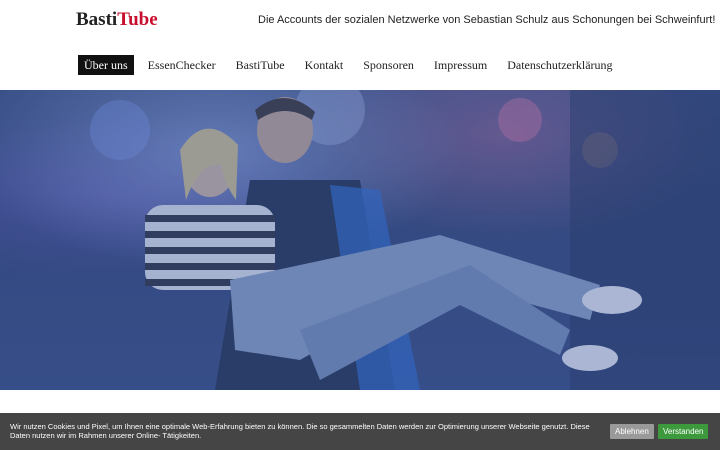 This screenshot has height=450, width=720. Describe the element at coordinates (388, 65) in the screenshot. I see `nav-item-sponsoren: Sponsoren` at that location.